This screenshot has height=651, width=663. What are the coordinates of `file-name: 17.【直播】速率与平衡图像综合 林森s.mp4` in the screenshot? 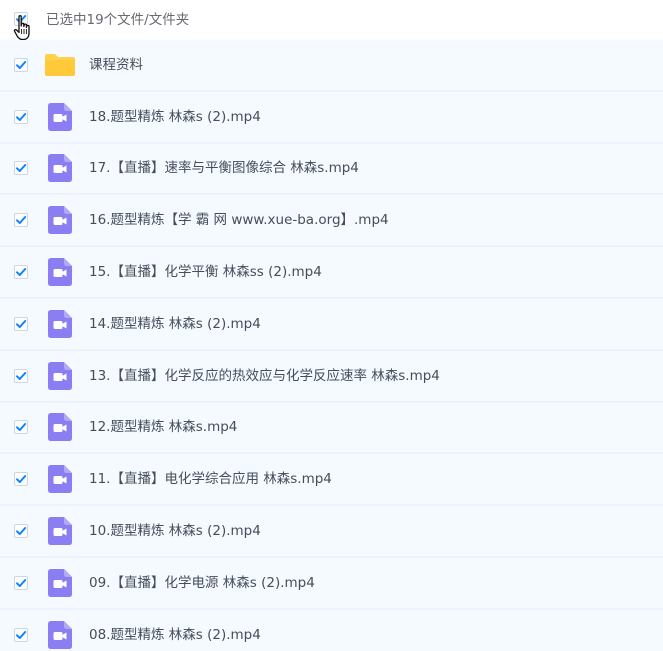 It's located at (224, 168).